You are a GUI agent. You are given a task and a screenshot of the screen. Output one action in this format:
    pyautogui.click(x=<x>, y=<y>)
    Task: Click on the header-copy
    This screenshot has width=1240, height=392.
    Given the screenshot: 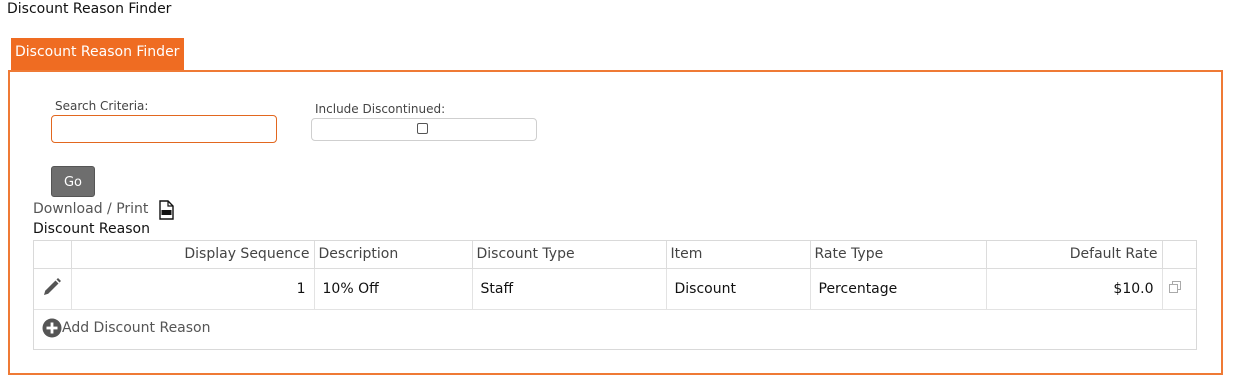 What is the action you would take?
    pyautogui.click(x=1179, y=255)
    